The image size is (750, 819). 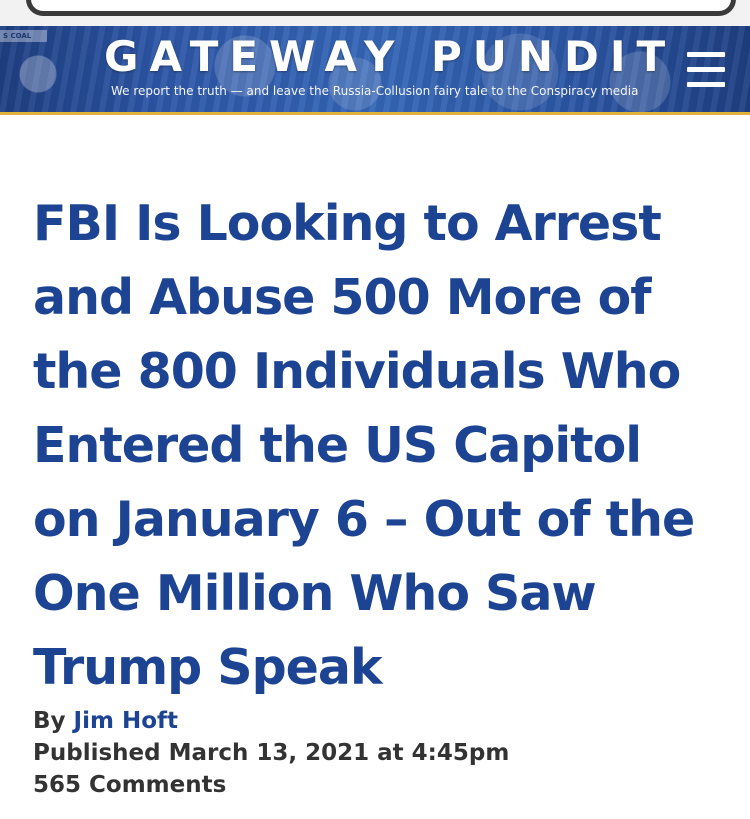 What do you see at coordinates (49, 721) in the screenshot?
I see `byline-label: By` at bounding box center [49, 721].